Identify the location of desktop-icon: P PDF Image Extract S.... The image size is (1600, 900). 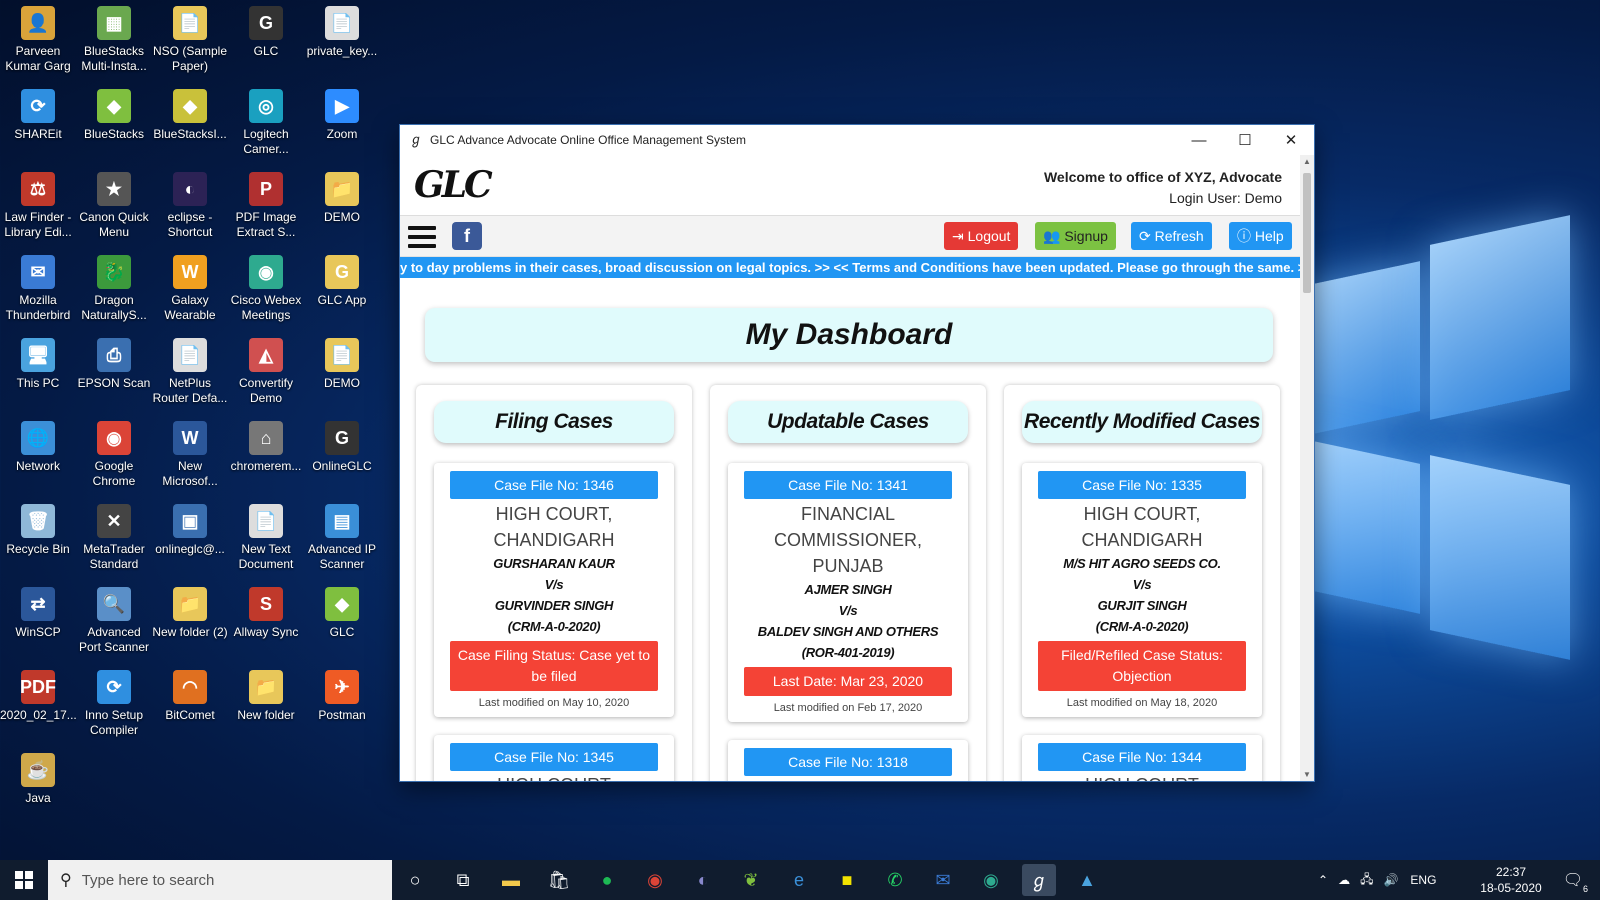
(266, 203).